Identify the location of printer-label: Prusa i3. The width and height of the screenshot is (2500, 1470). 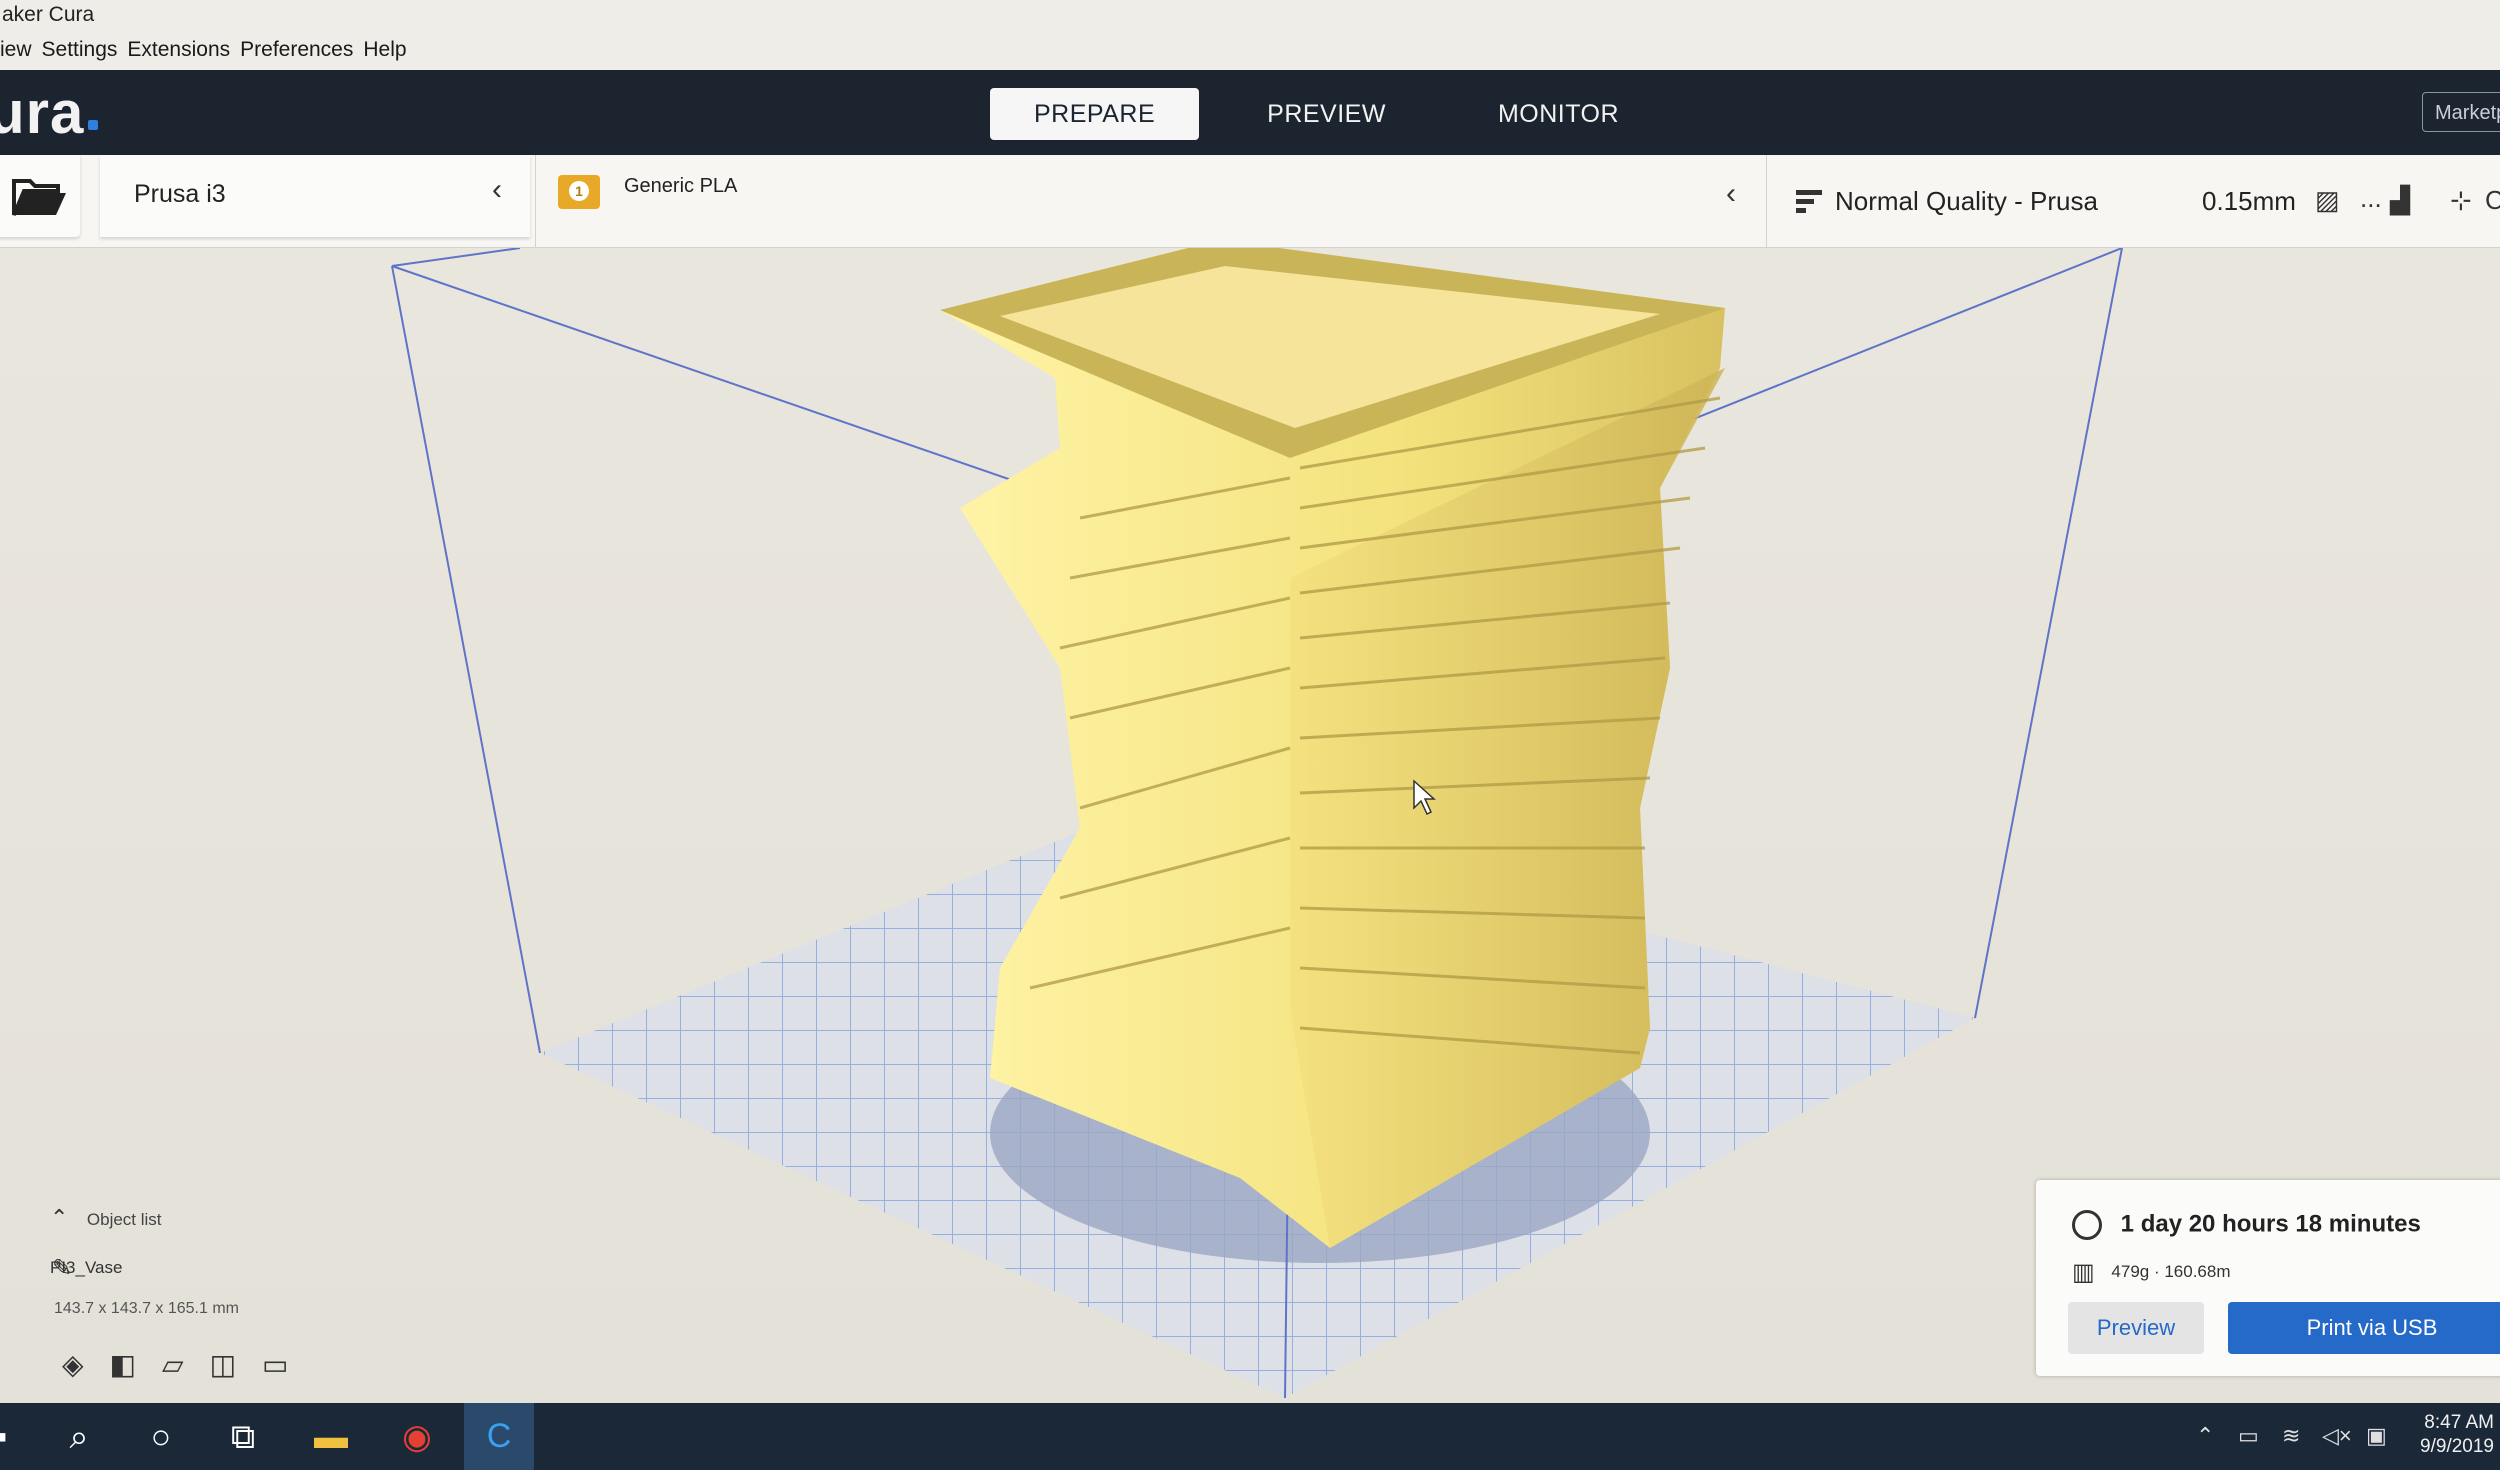
(180, 194).